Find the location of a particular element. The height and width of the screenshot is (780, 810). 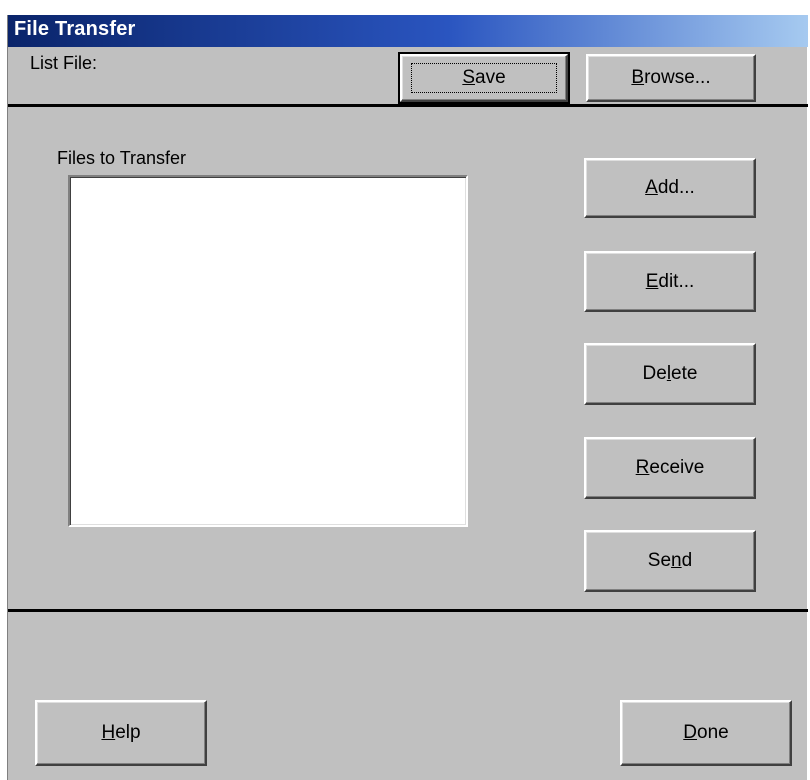

files-to-transfer-label: Files to Transfer is located at coordinates (122, 158).